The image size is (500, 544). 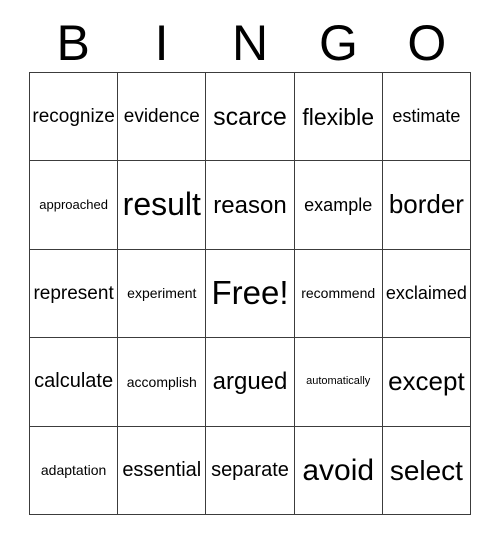 I want to click on bingo-cell: recommend, so click(x=338, y=294).